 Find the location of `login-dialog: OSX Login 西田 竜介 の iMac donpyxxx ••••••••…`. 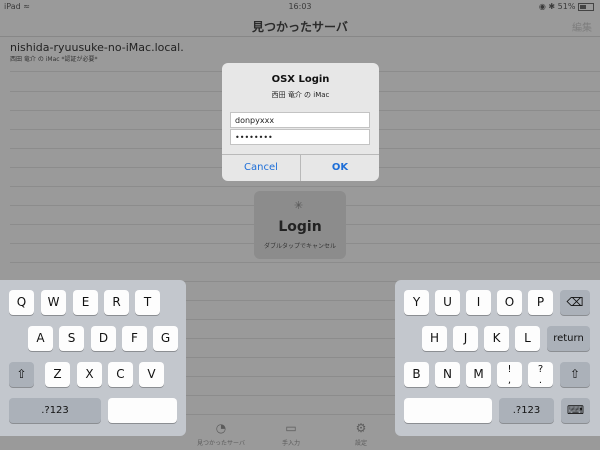

login-dialog: OSX Login 西田 竜介 の iMac donpyxxx ••••••••… is located at coordinates (300, 122).